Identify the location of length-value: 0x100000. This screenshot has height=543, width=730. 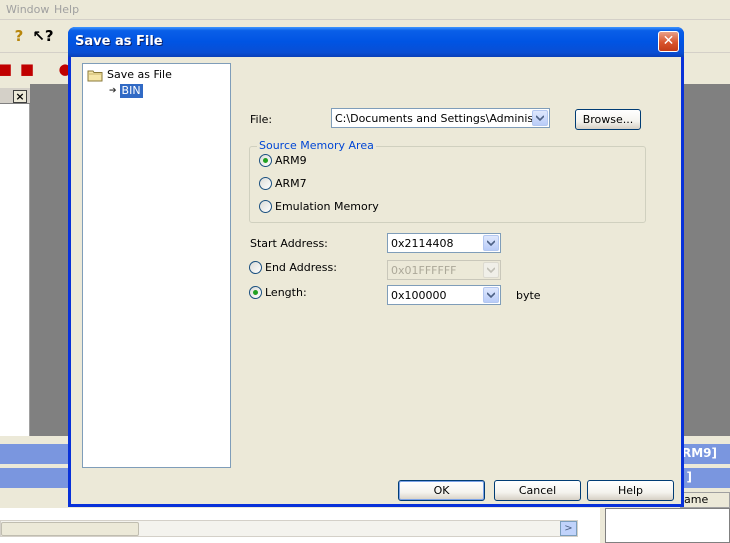
(419, 295).